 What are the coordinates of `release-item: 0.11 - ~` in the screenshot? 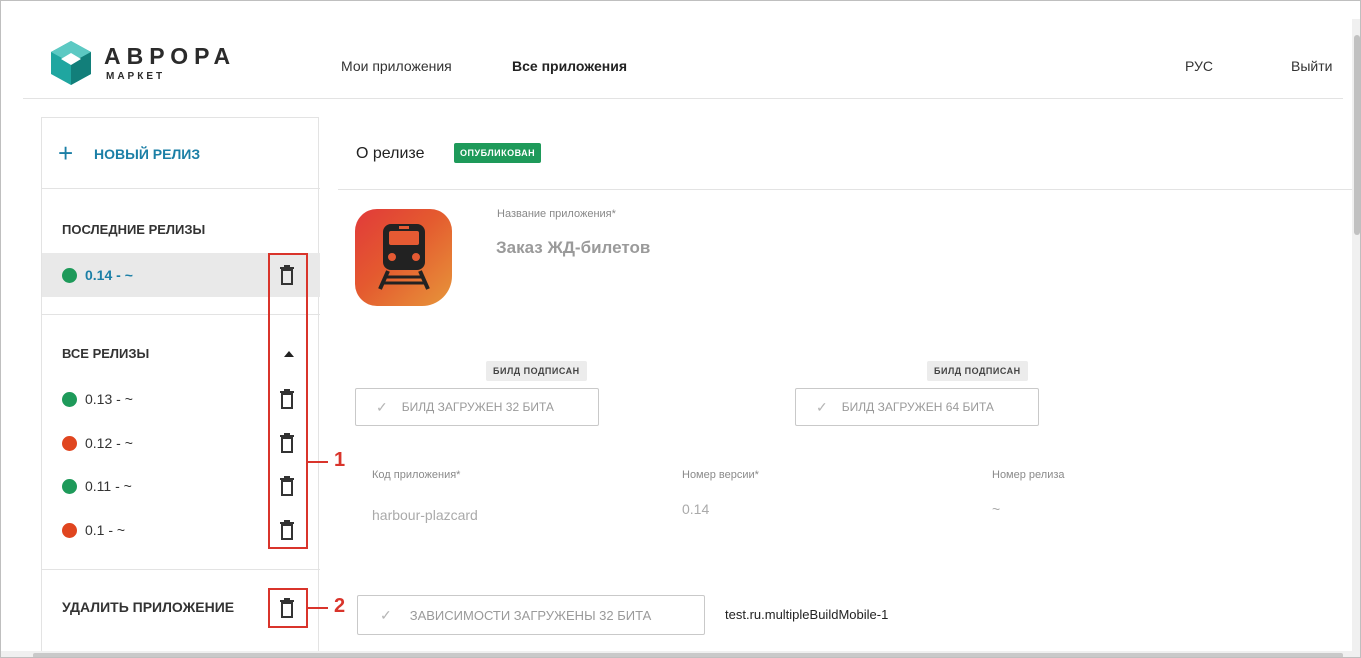 It's located at (97, 486).